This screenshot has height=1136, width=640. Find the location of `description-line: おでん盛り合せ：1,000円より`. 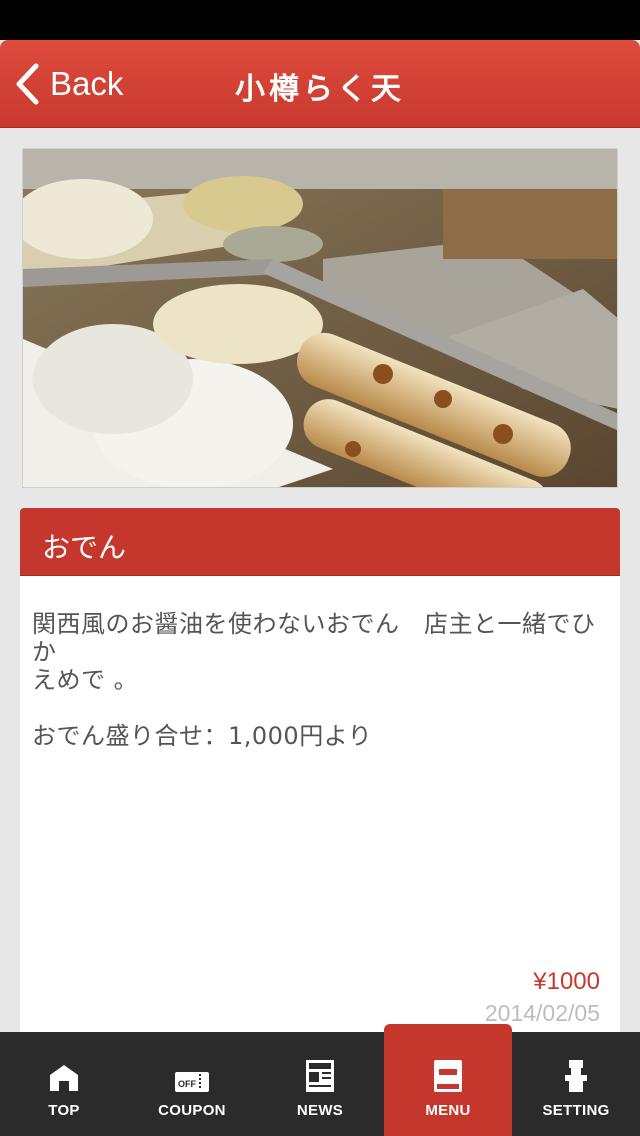

description-line: おでん盛り合せ：1,000円より is located at coordinates (202, 736).